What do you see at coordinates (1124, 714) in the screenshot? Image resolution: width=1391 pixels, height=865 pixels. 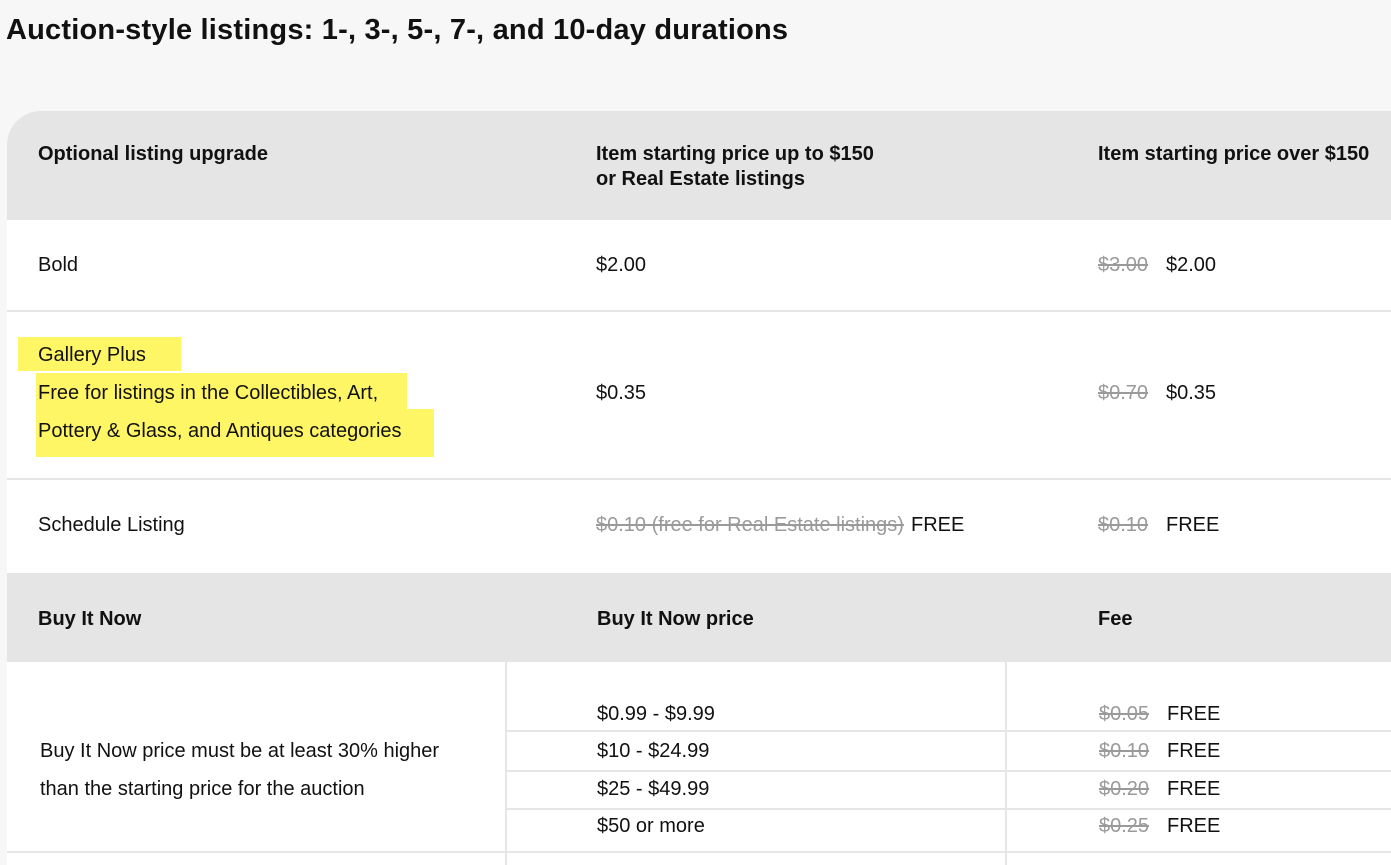 I see `bin-old-fee: $0.05` at bounding box center [1124, 714].